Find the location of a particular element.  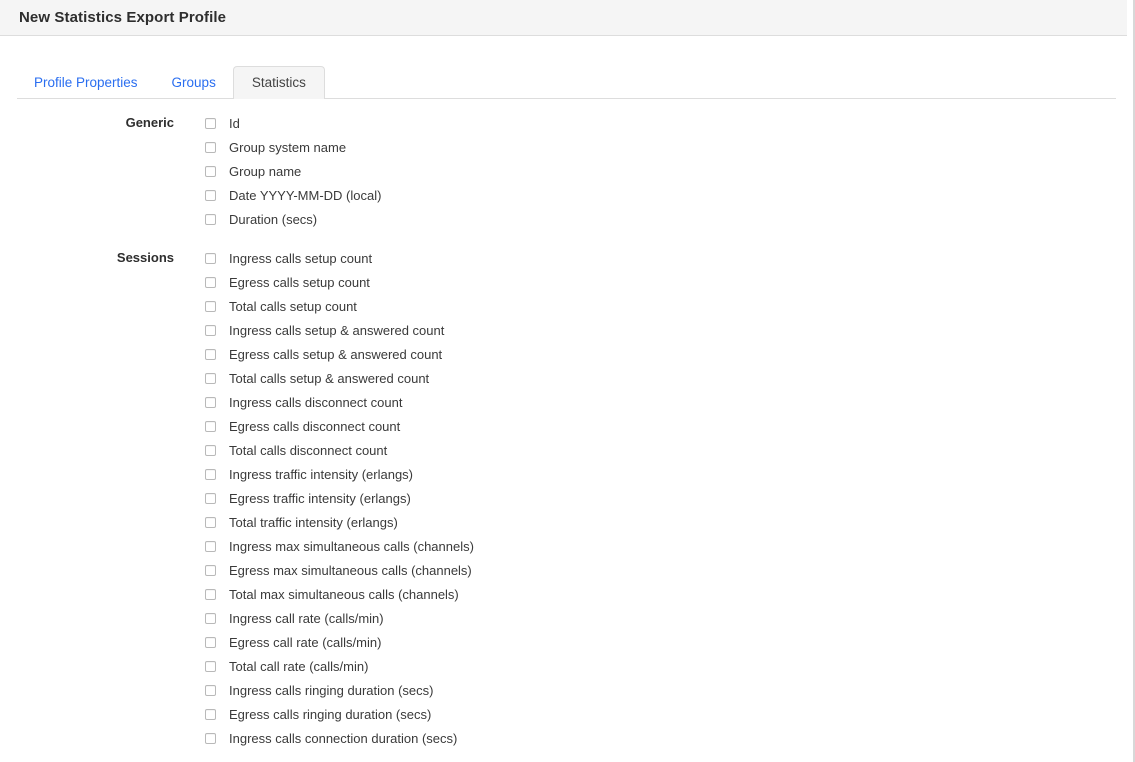

checkbox-row: Total max simultaneous calls (channels) is located at coordinates (669, 594).